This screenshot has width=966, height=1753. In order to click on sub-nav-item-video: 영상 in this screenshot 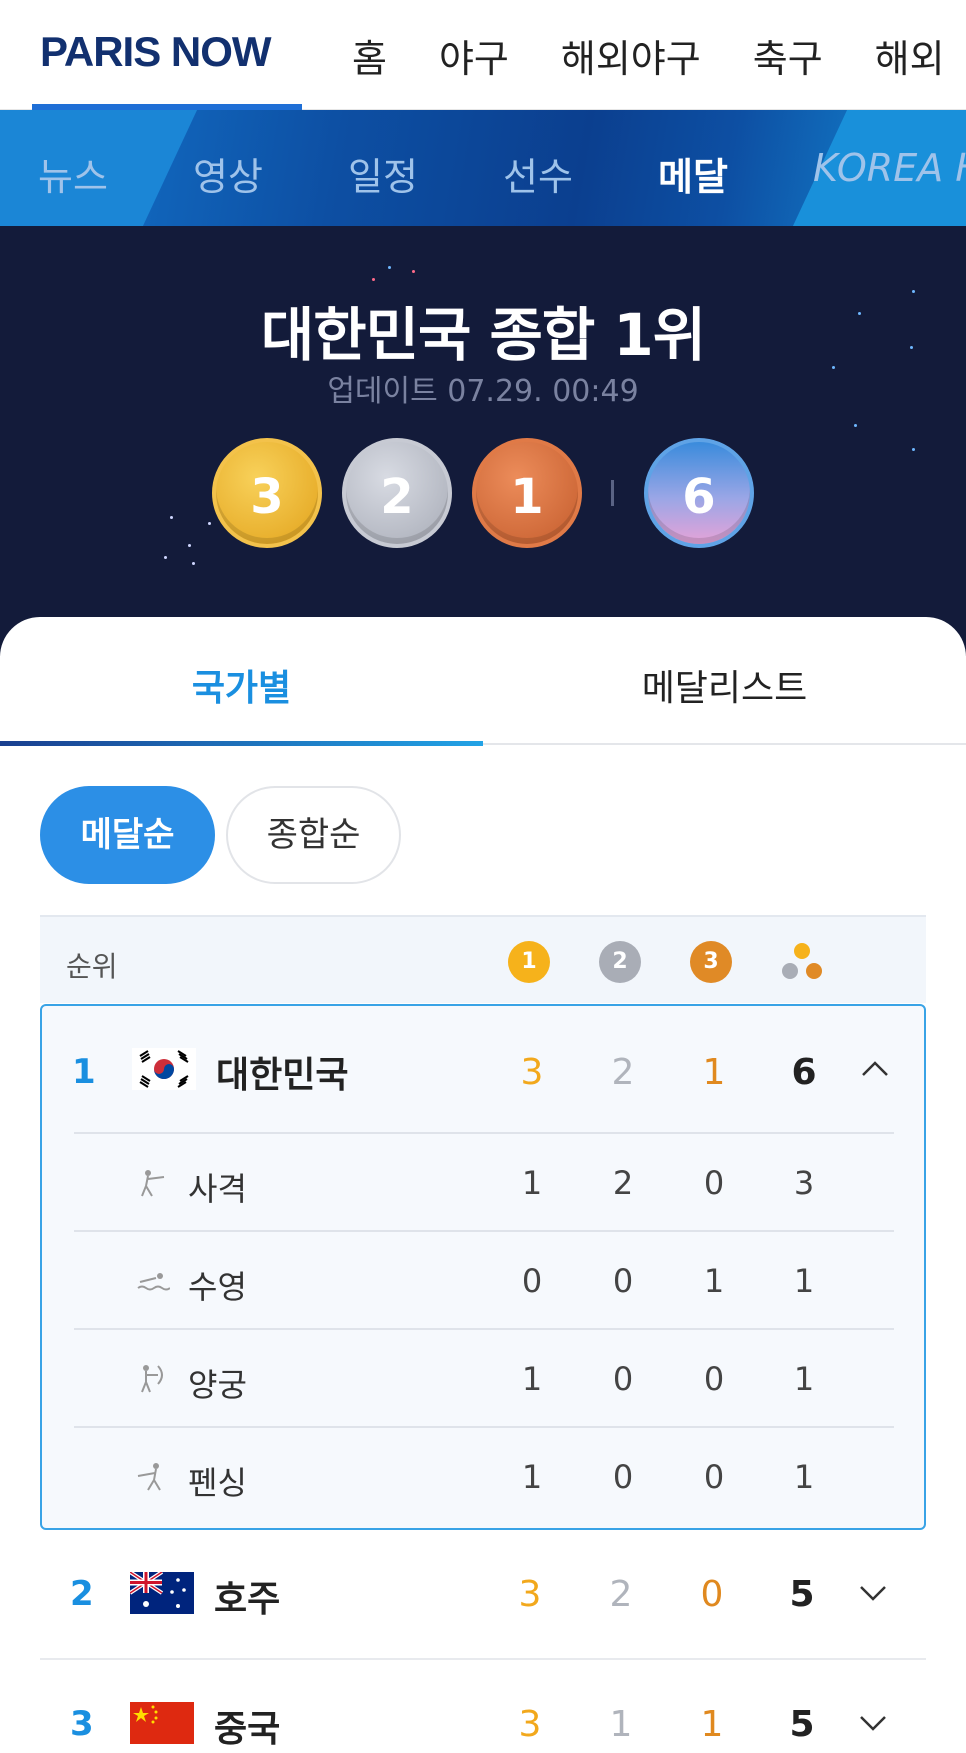, I will do `click(270, 173)`.